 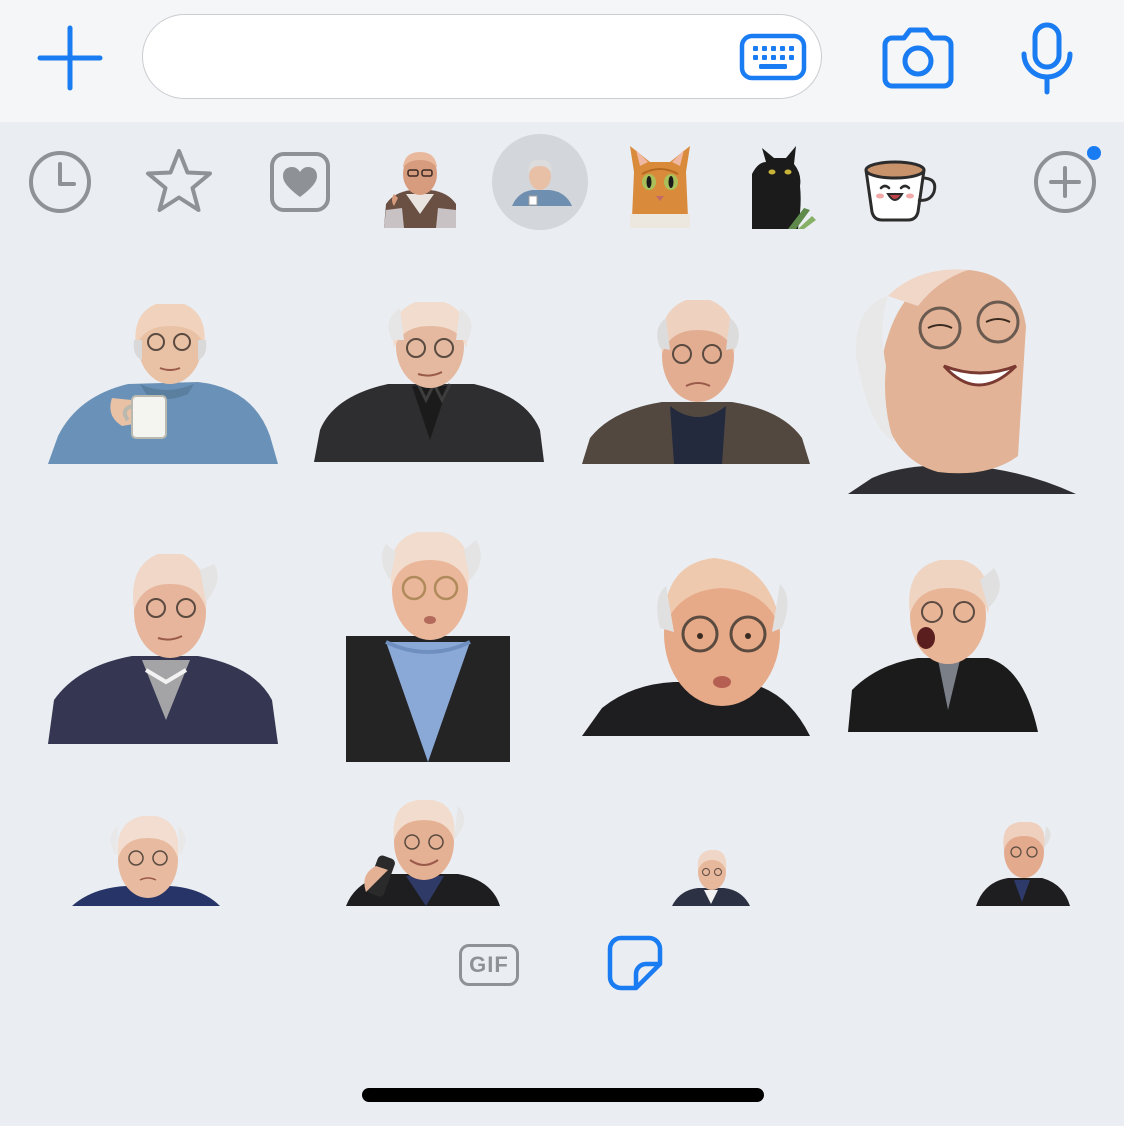 I want to click on sticker-larry-turning, so click(x=1023, y=864).